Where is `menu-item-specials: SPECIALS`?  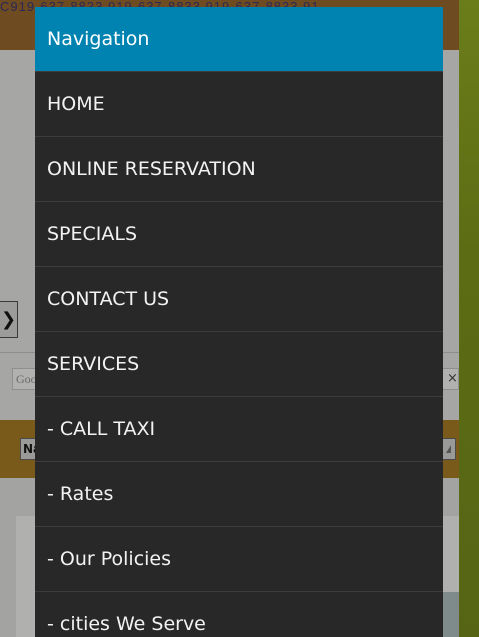
menu-item-specials: SPECIALS is located at coordinates (239, 233).